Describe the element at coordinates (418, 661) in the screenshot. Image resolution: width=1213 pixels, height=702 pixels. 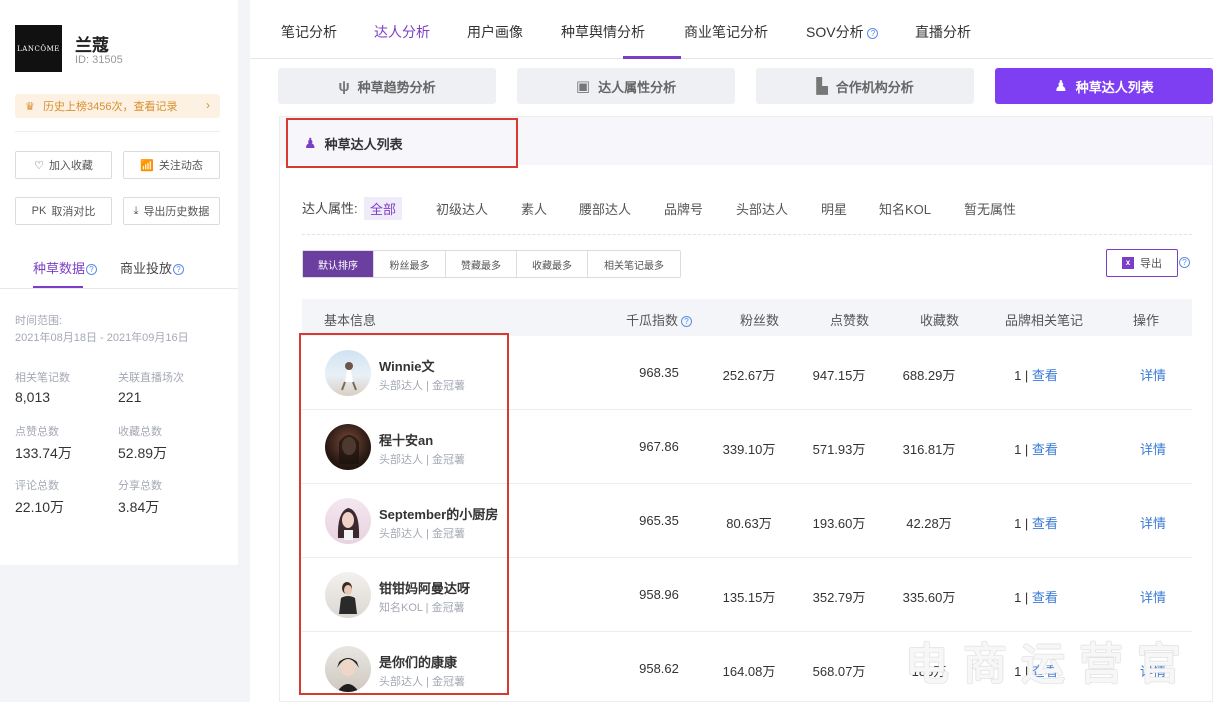
I see `influencer-name: 是你们的康康` at that location.